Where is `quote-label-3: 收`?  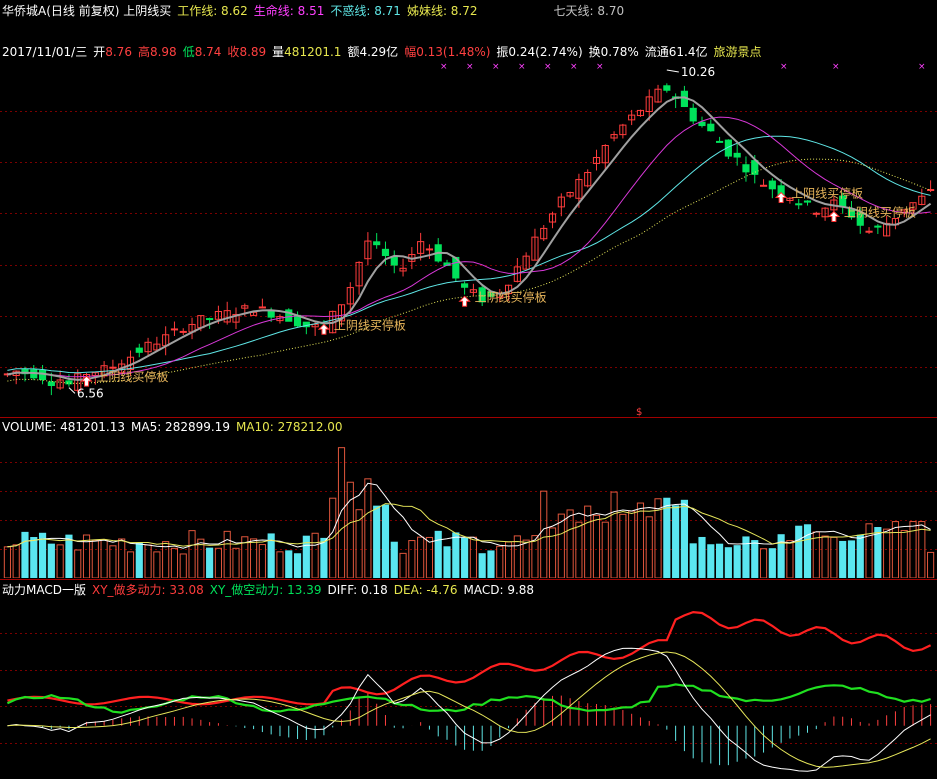
quote-label-3: 收 is located at coordinates (233, 52).